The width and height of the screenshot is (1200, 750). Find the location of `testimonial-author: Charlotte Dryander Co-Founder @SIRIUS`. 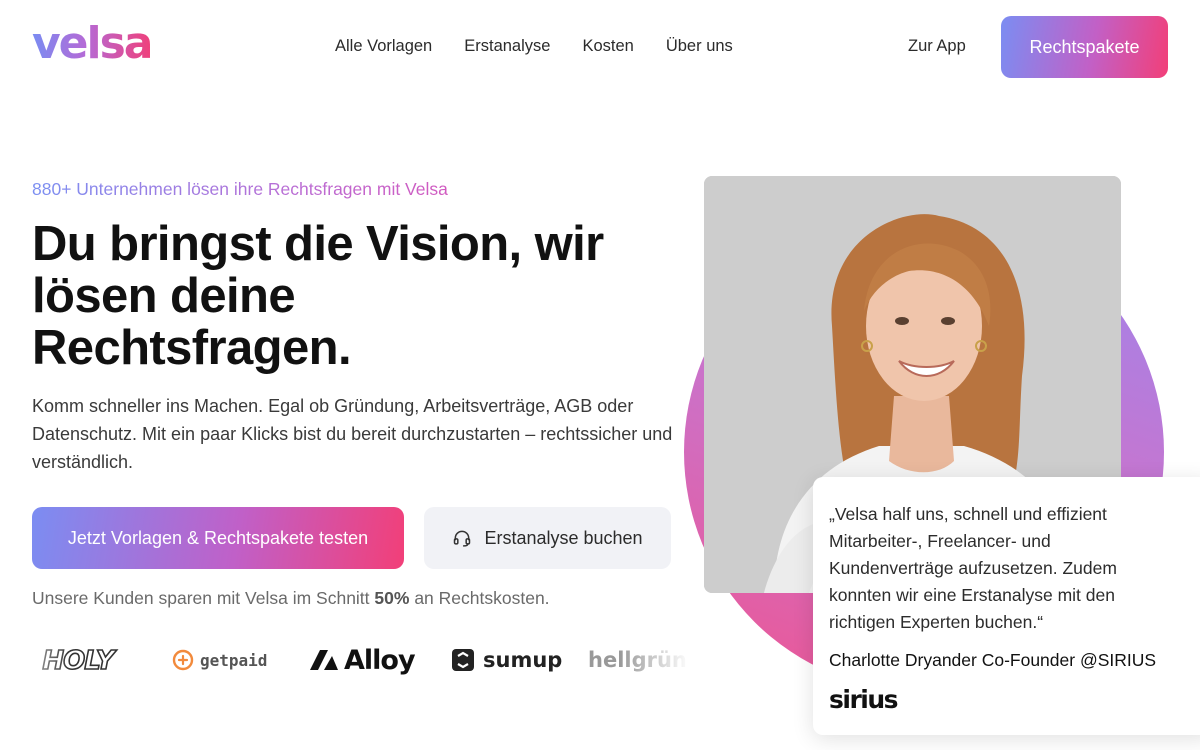

testimonial-author: Charlotte Dryander Co-Founder @SIRIUS is located at coordinates (993, 660).